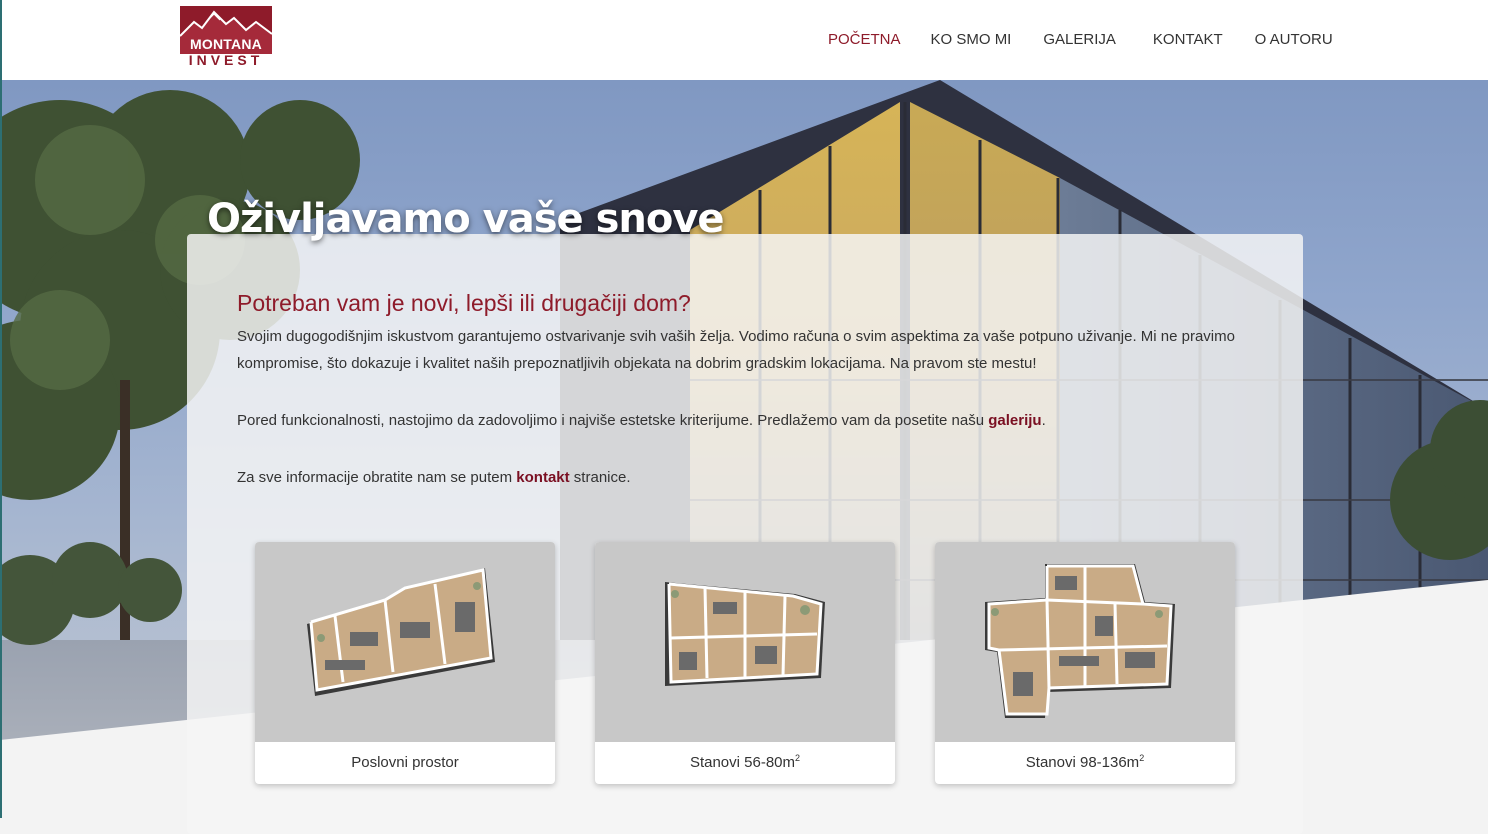 This screenshot has width=1488, height=834. What do you see at coordinates (226, 30) in the screenshot?
I see `logo-badge: MONTANA` at bounding box center [226, 30].